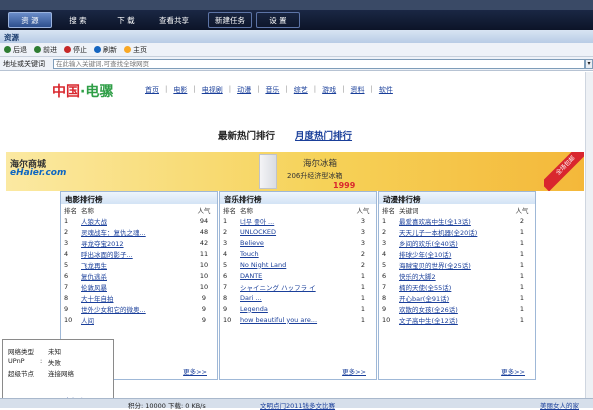  Describe the element at coordinates (323, 135) in the screenshot. I see `tab-monthly-rank: 月度热门排行` at that location.